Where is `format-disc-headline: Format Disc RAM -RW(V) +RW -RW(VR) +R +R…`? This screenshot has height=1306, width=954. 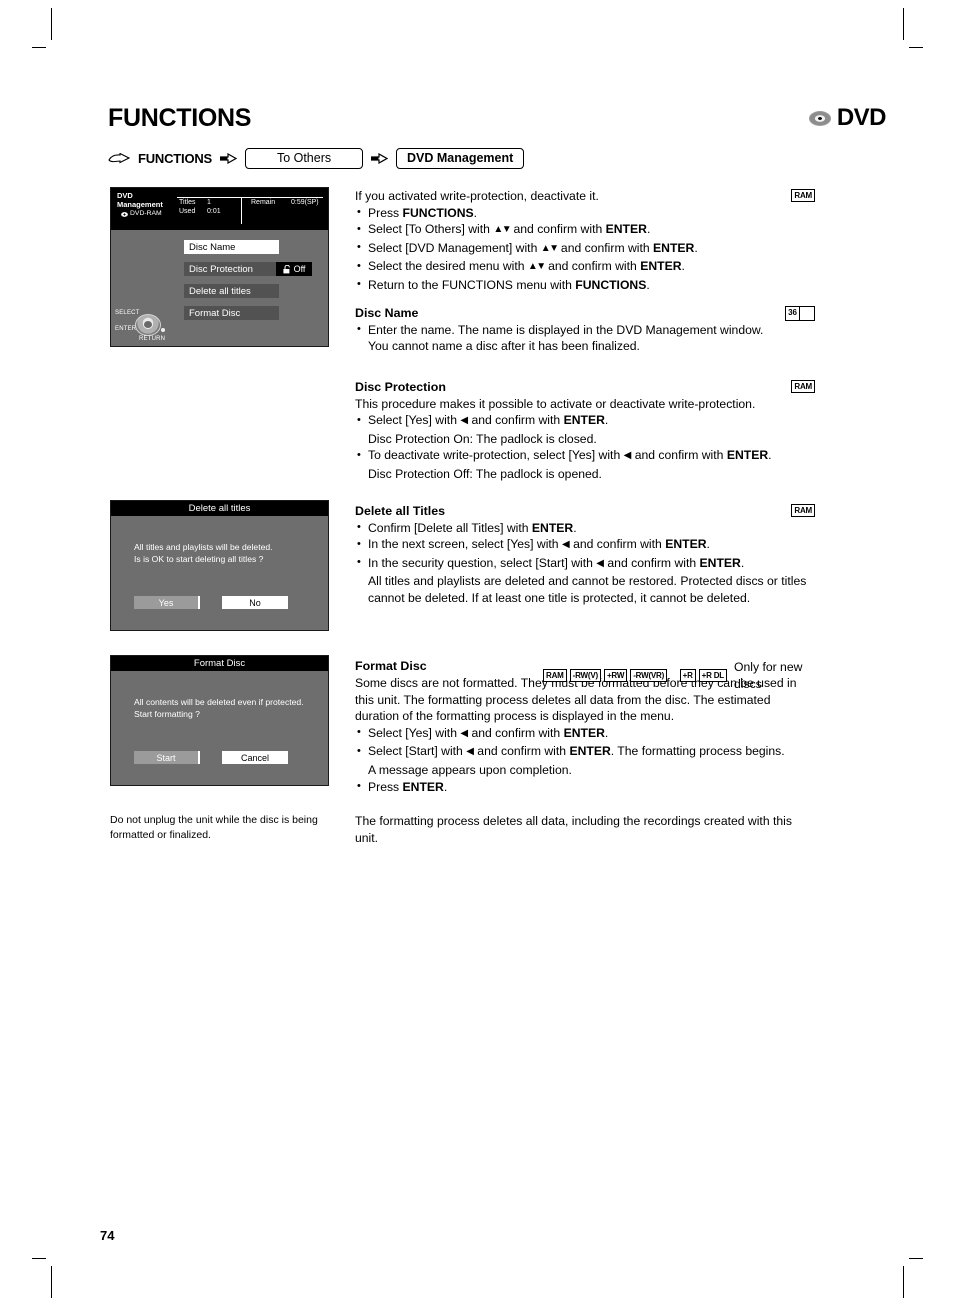 format-disc-headline: Format Disc RAM -RW(V) +RW -RW(VR) +R +R… is located at coordinates (585, 674).